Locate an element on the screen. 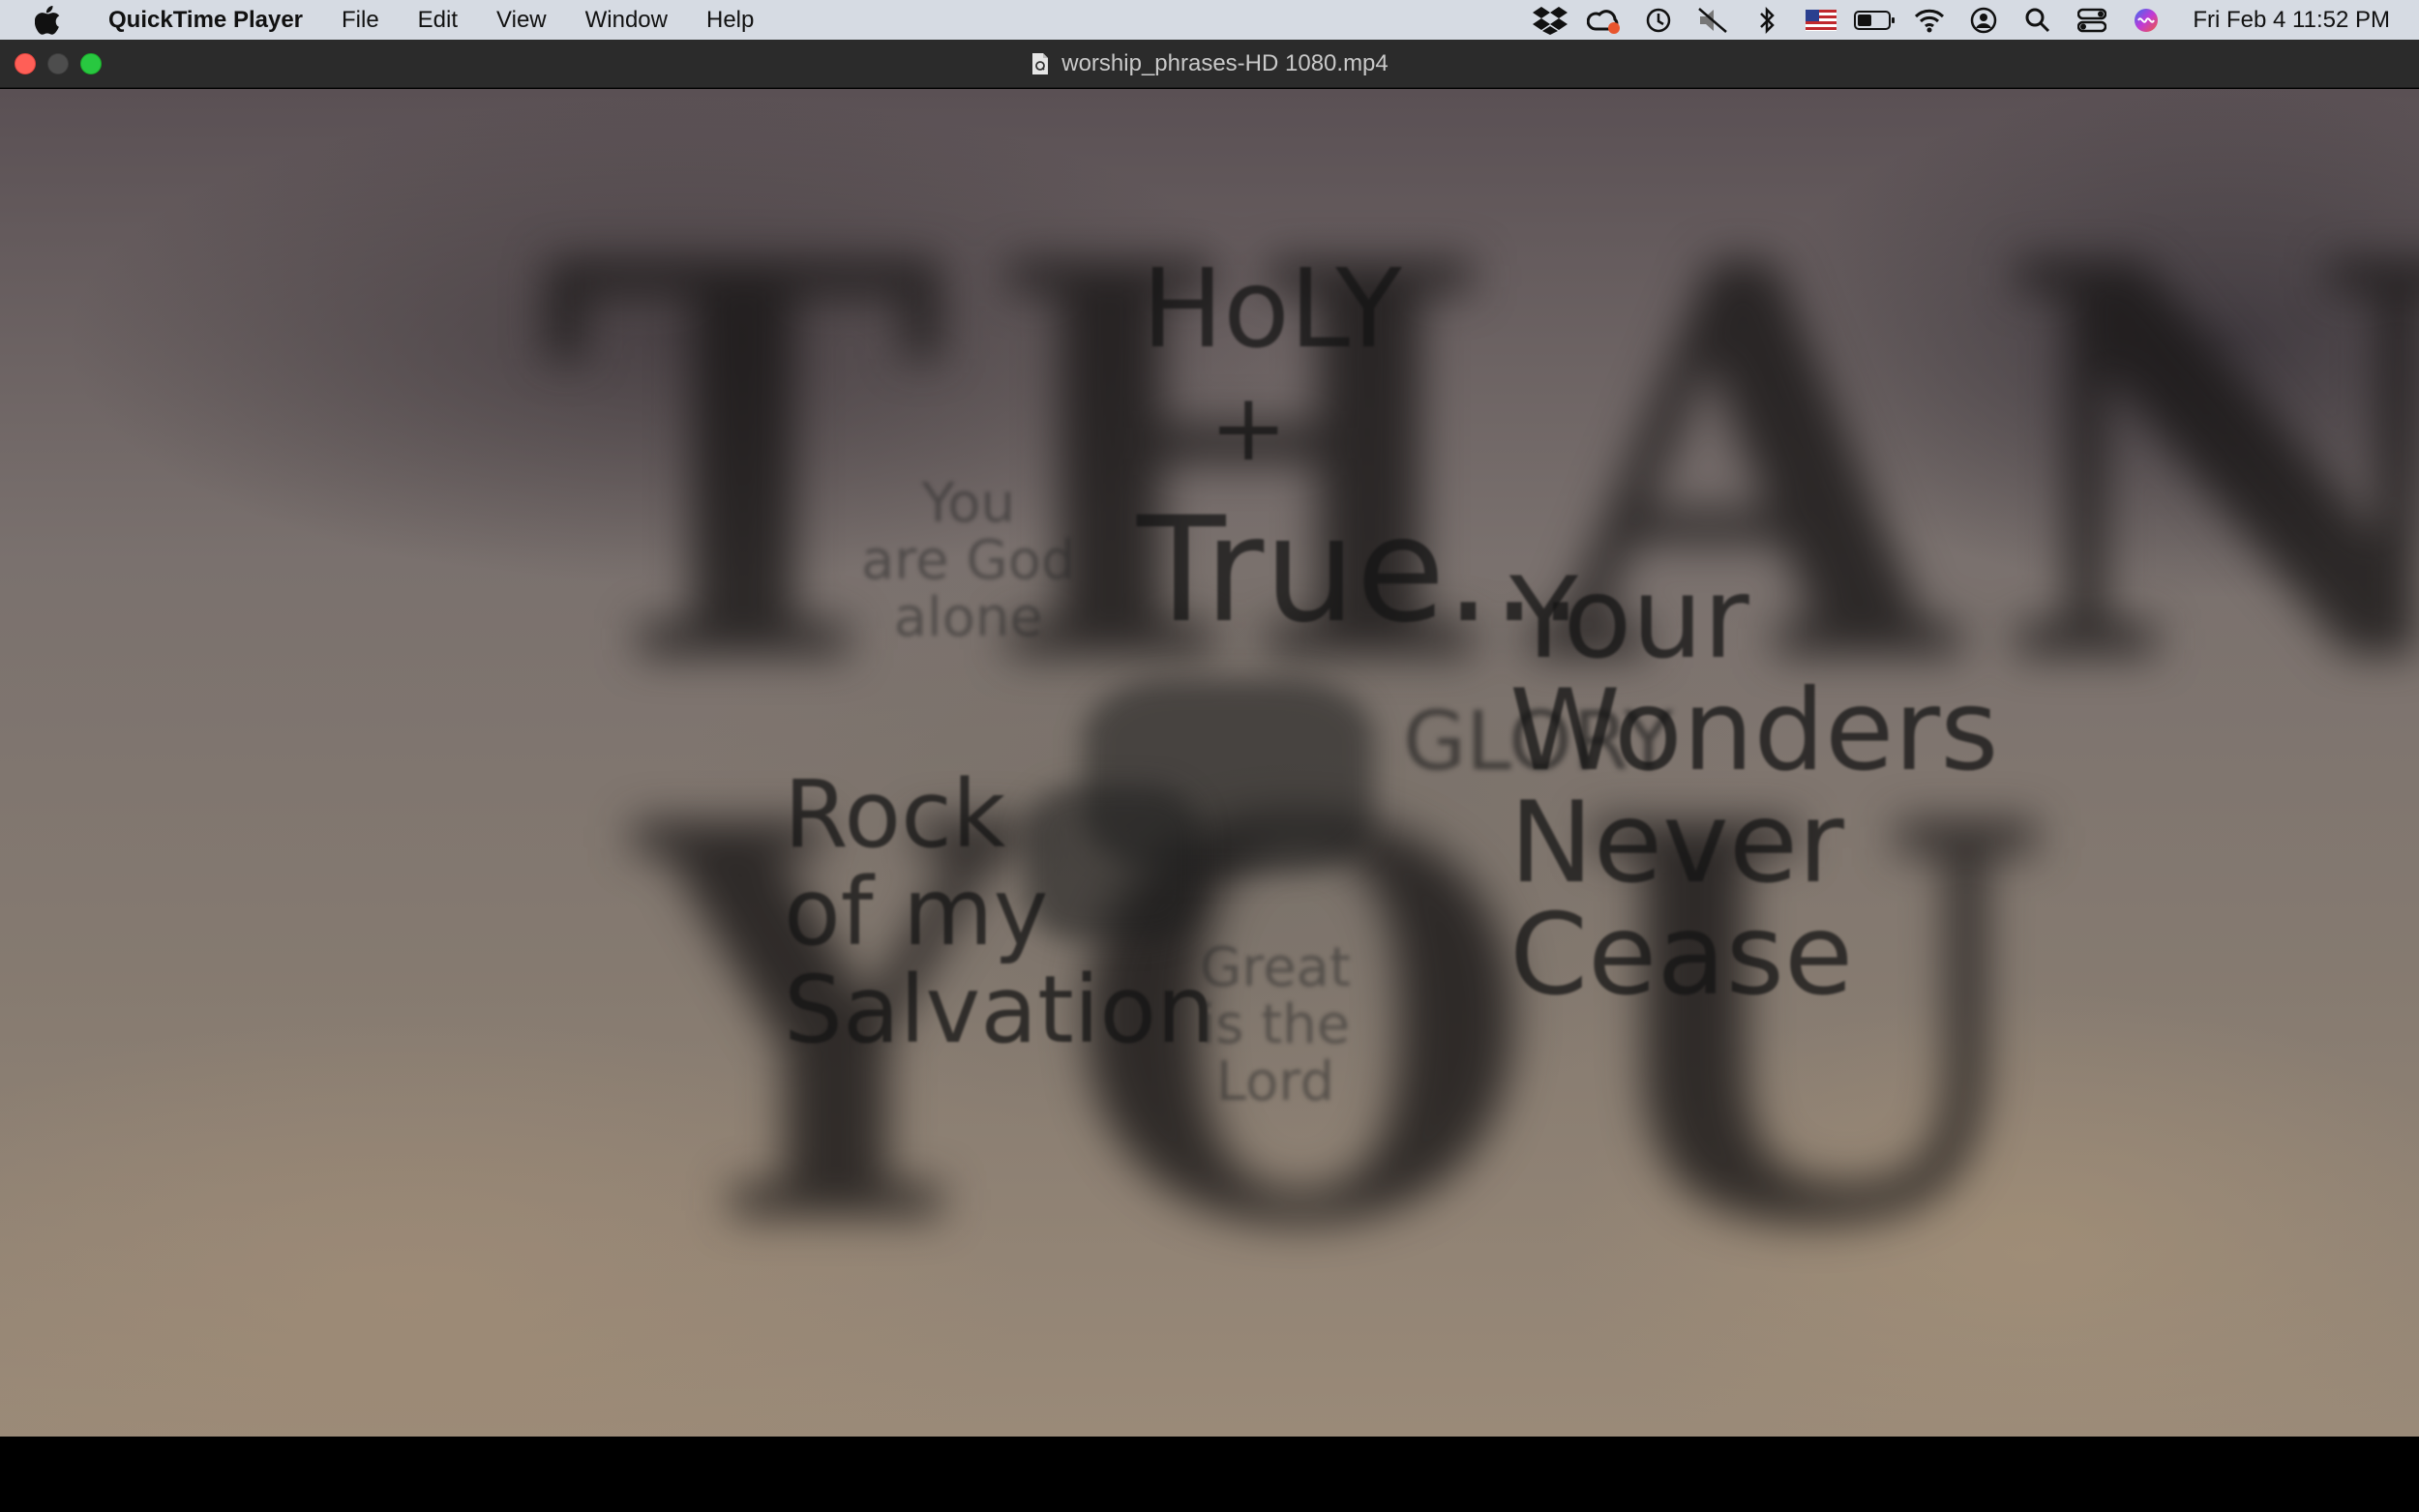 The width and height of the screenshot is (2419, 1512). phrase-holy: HoLY is located at coordinates (1272, 309).